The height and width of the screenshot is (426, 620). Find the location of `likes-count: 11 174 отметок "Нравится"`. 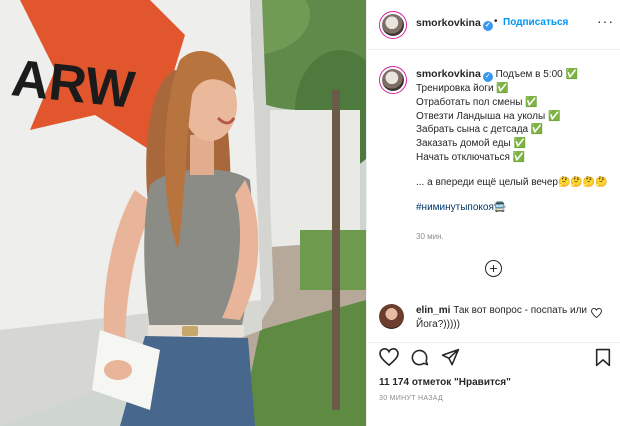

likes-count: 11 174 отметок "Нравится" is located at coordinates (445, 382).